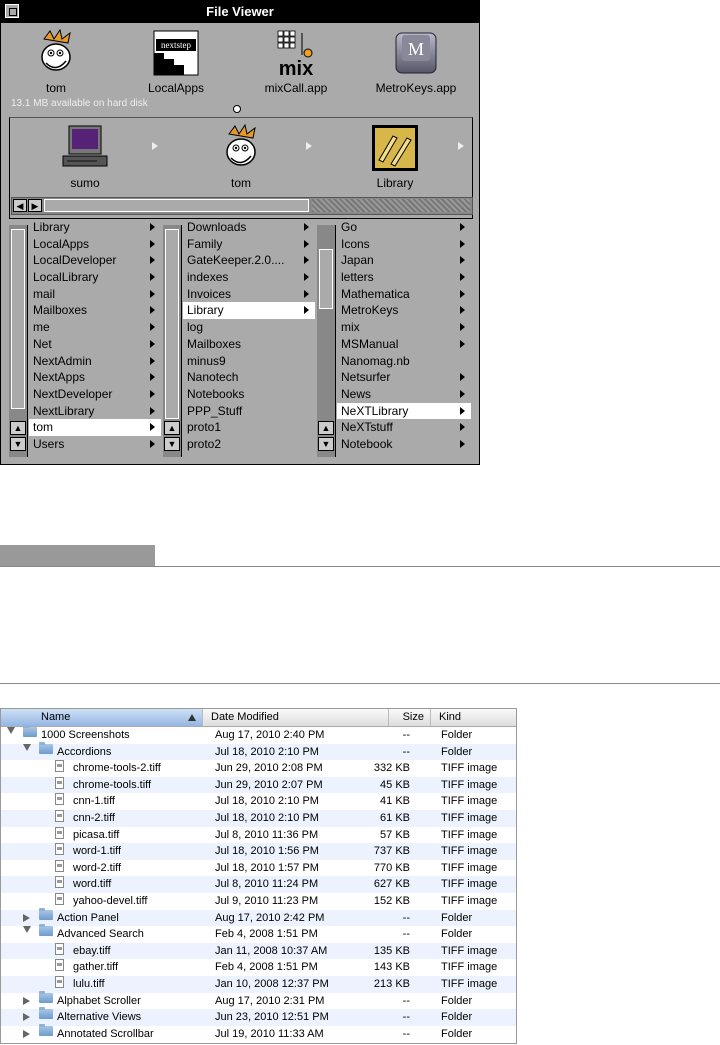 The image size is (720, 1045). Describe the element at coordinates (404, 427) in the screenshot. I see `browser-item: NeXTstuff` at that location.